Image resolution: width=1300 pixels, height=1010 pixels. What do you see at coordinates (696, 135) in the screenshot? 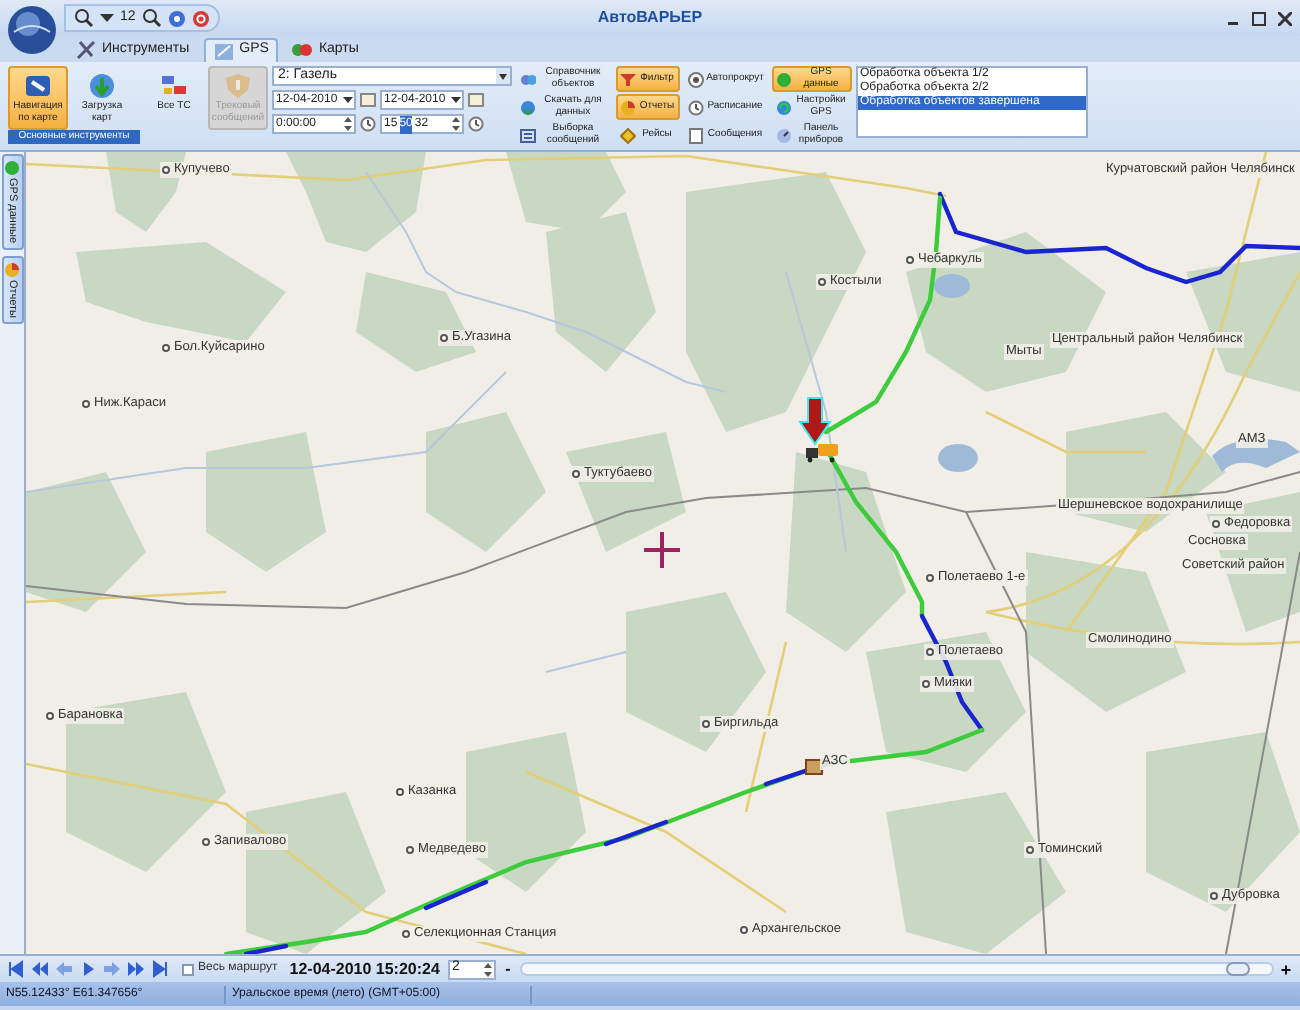
I see `document-icon` at bounding box center [696, 135].